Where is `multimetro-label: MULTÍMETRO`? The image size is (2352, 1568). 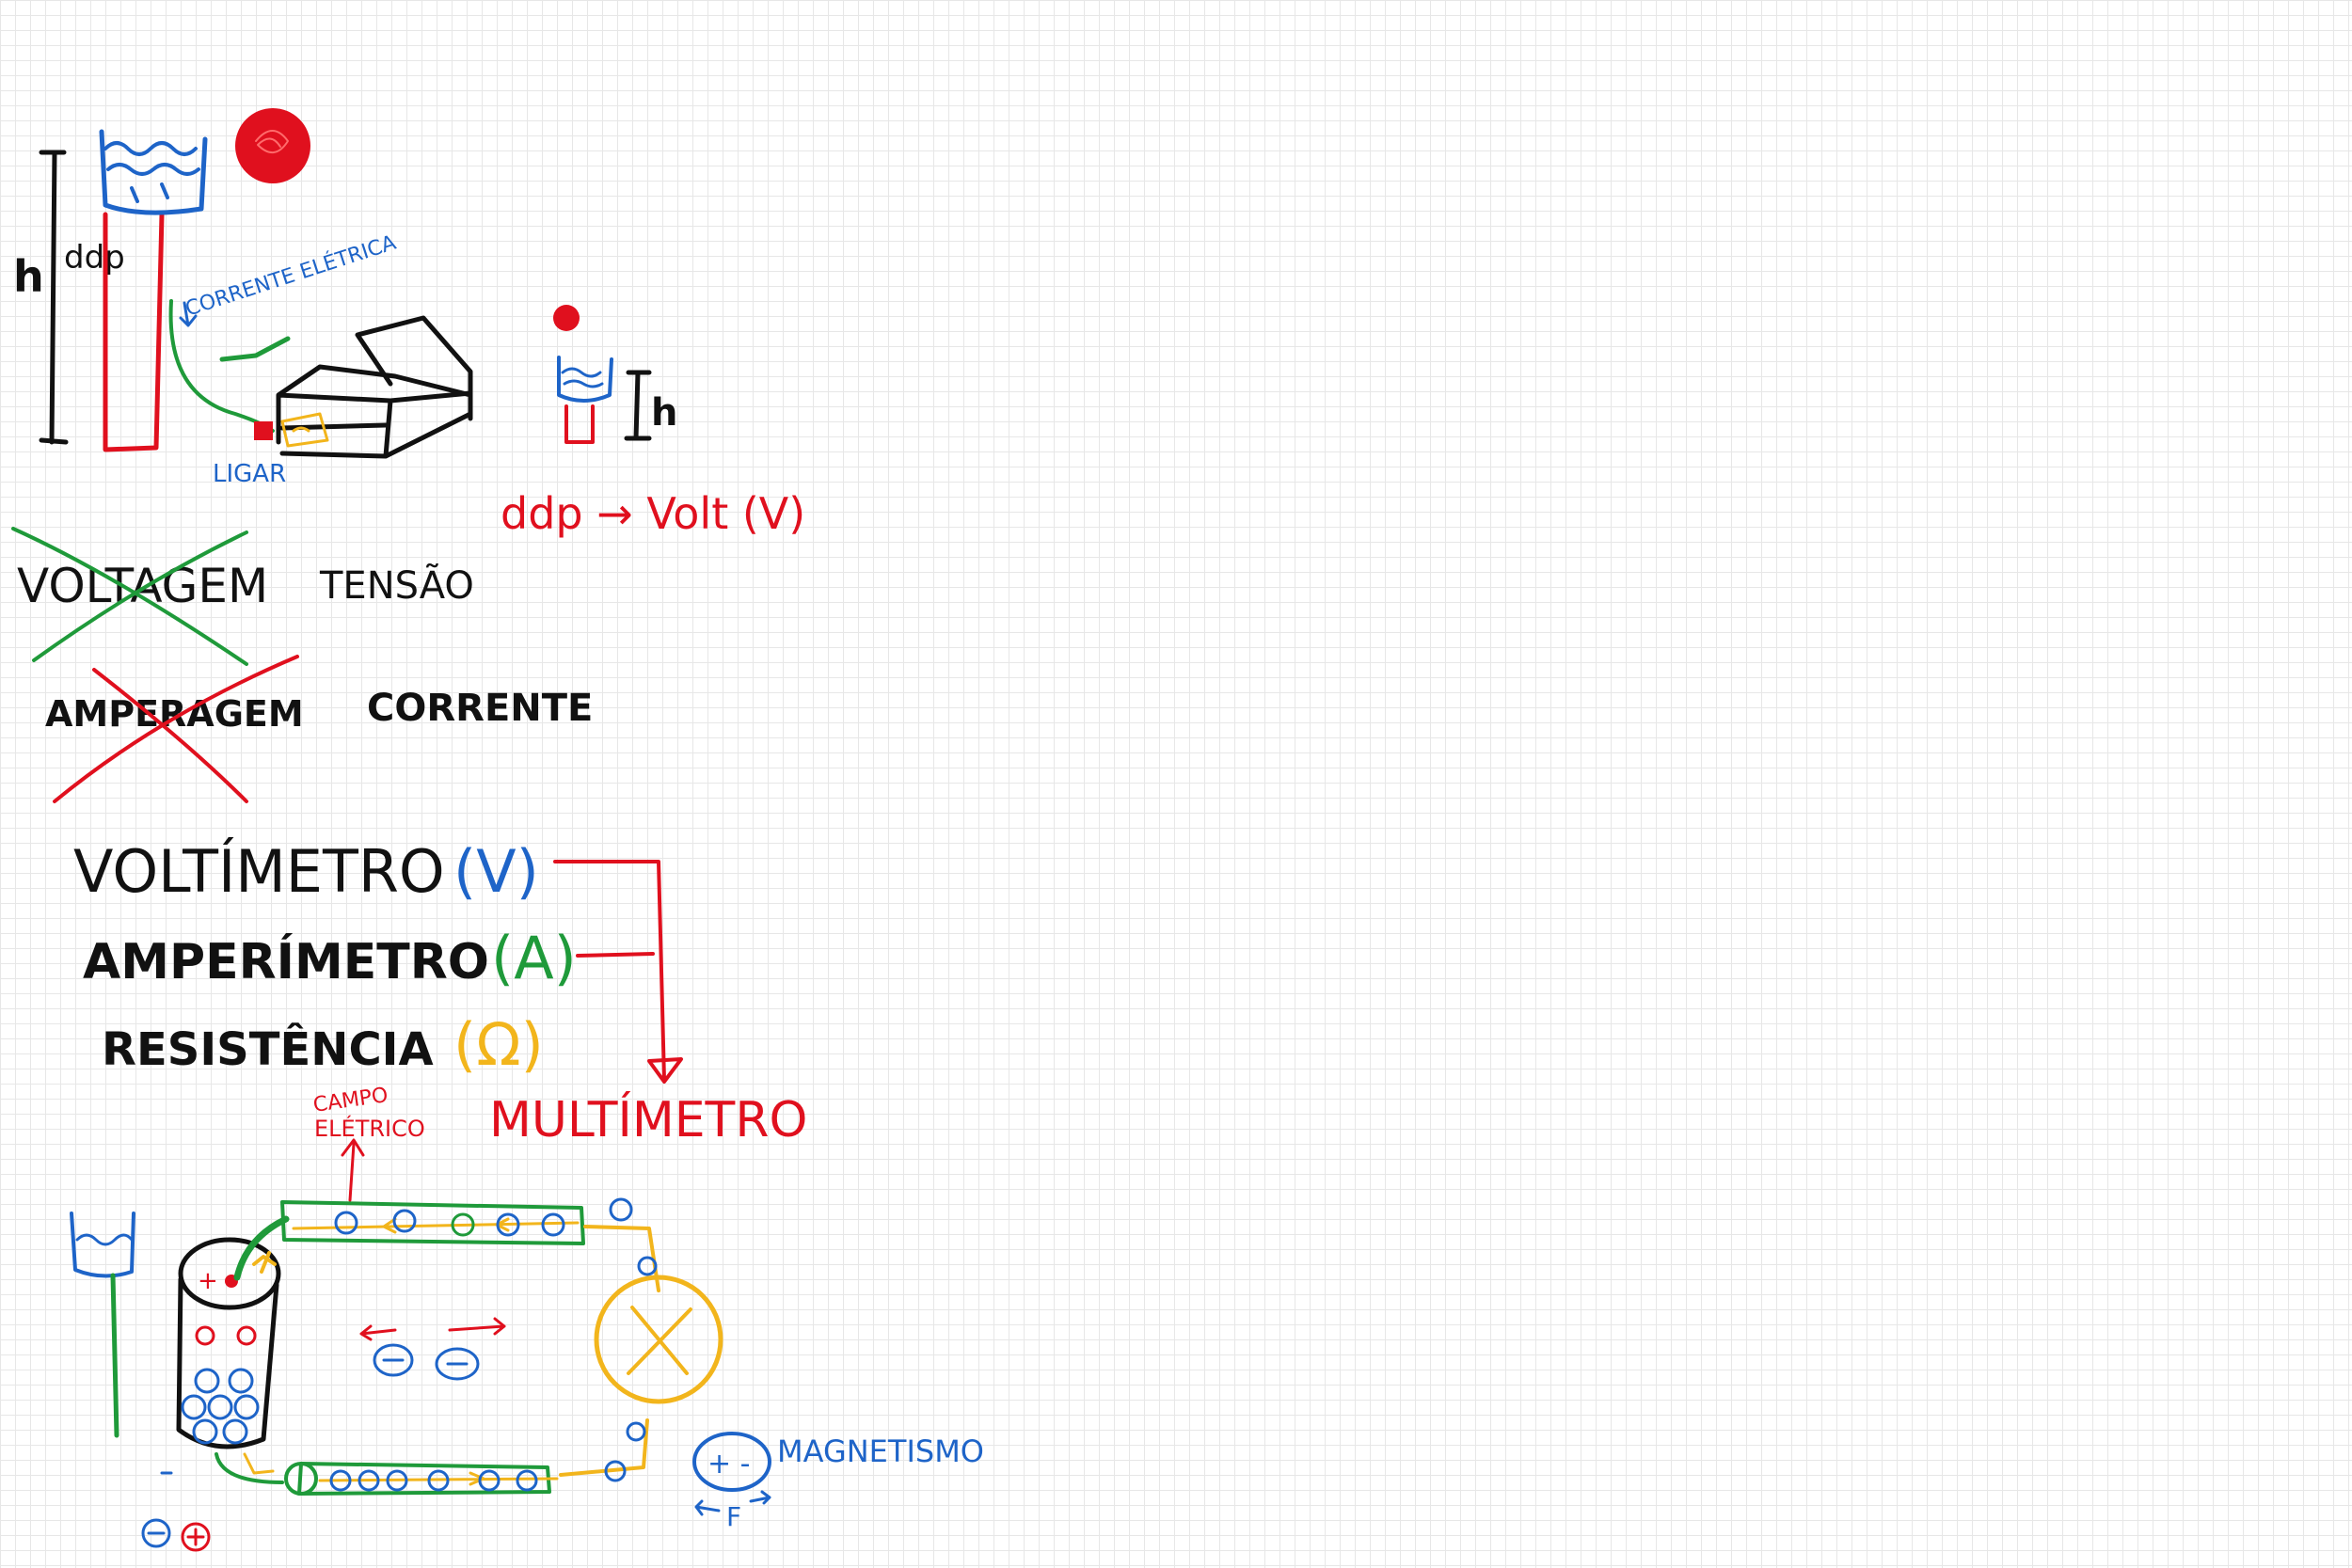
multimetro-label: MULTÍMETRO is located at coordinates (648, 1119).